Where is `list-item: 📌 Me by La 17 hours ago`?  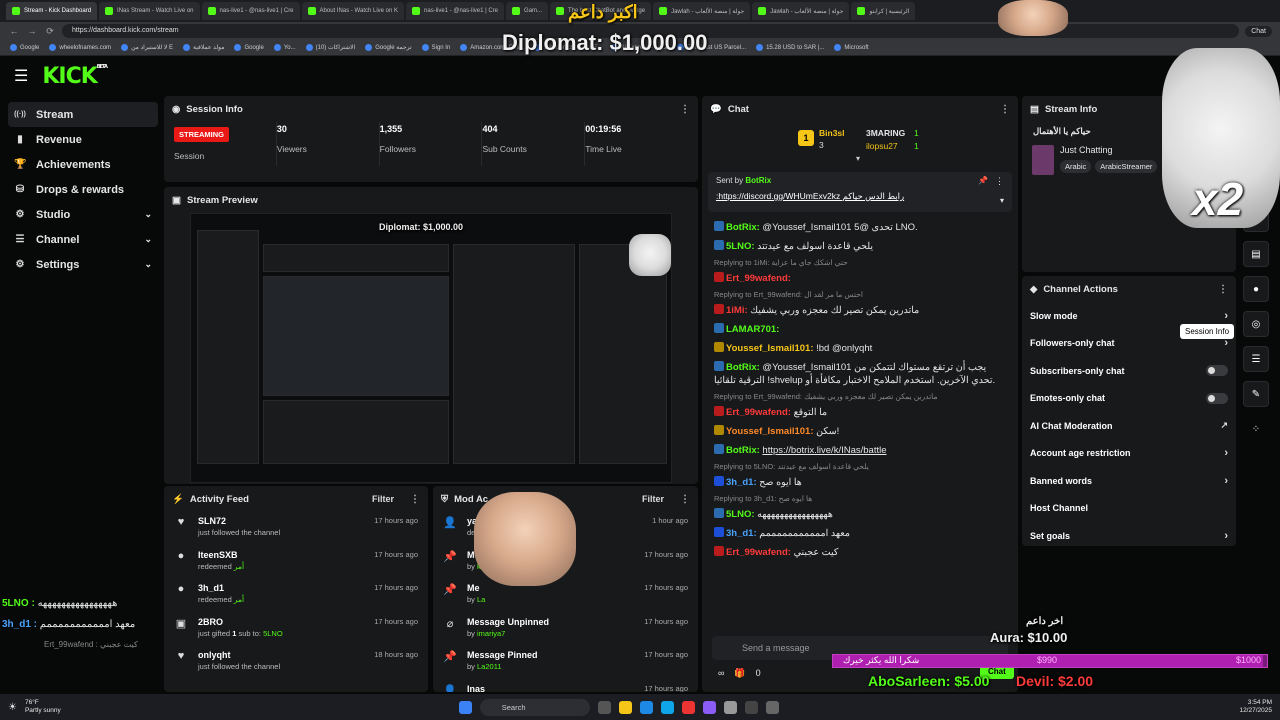
list-item: 📌 Me by La 17 hours ago is located at coordinates (565, 596).